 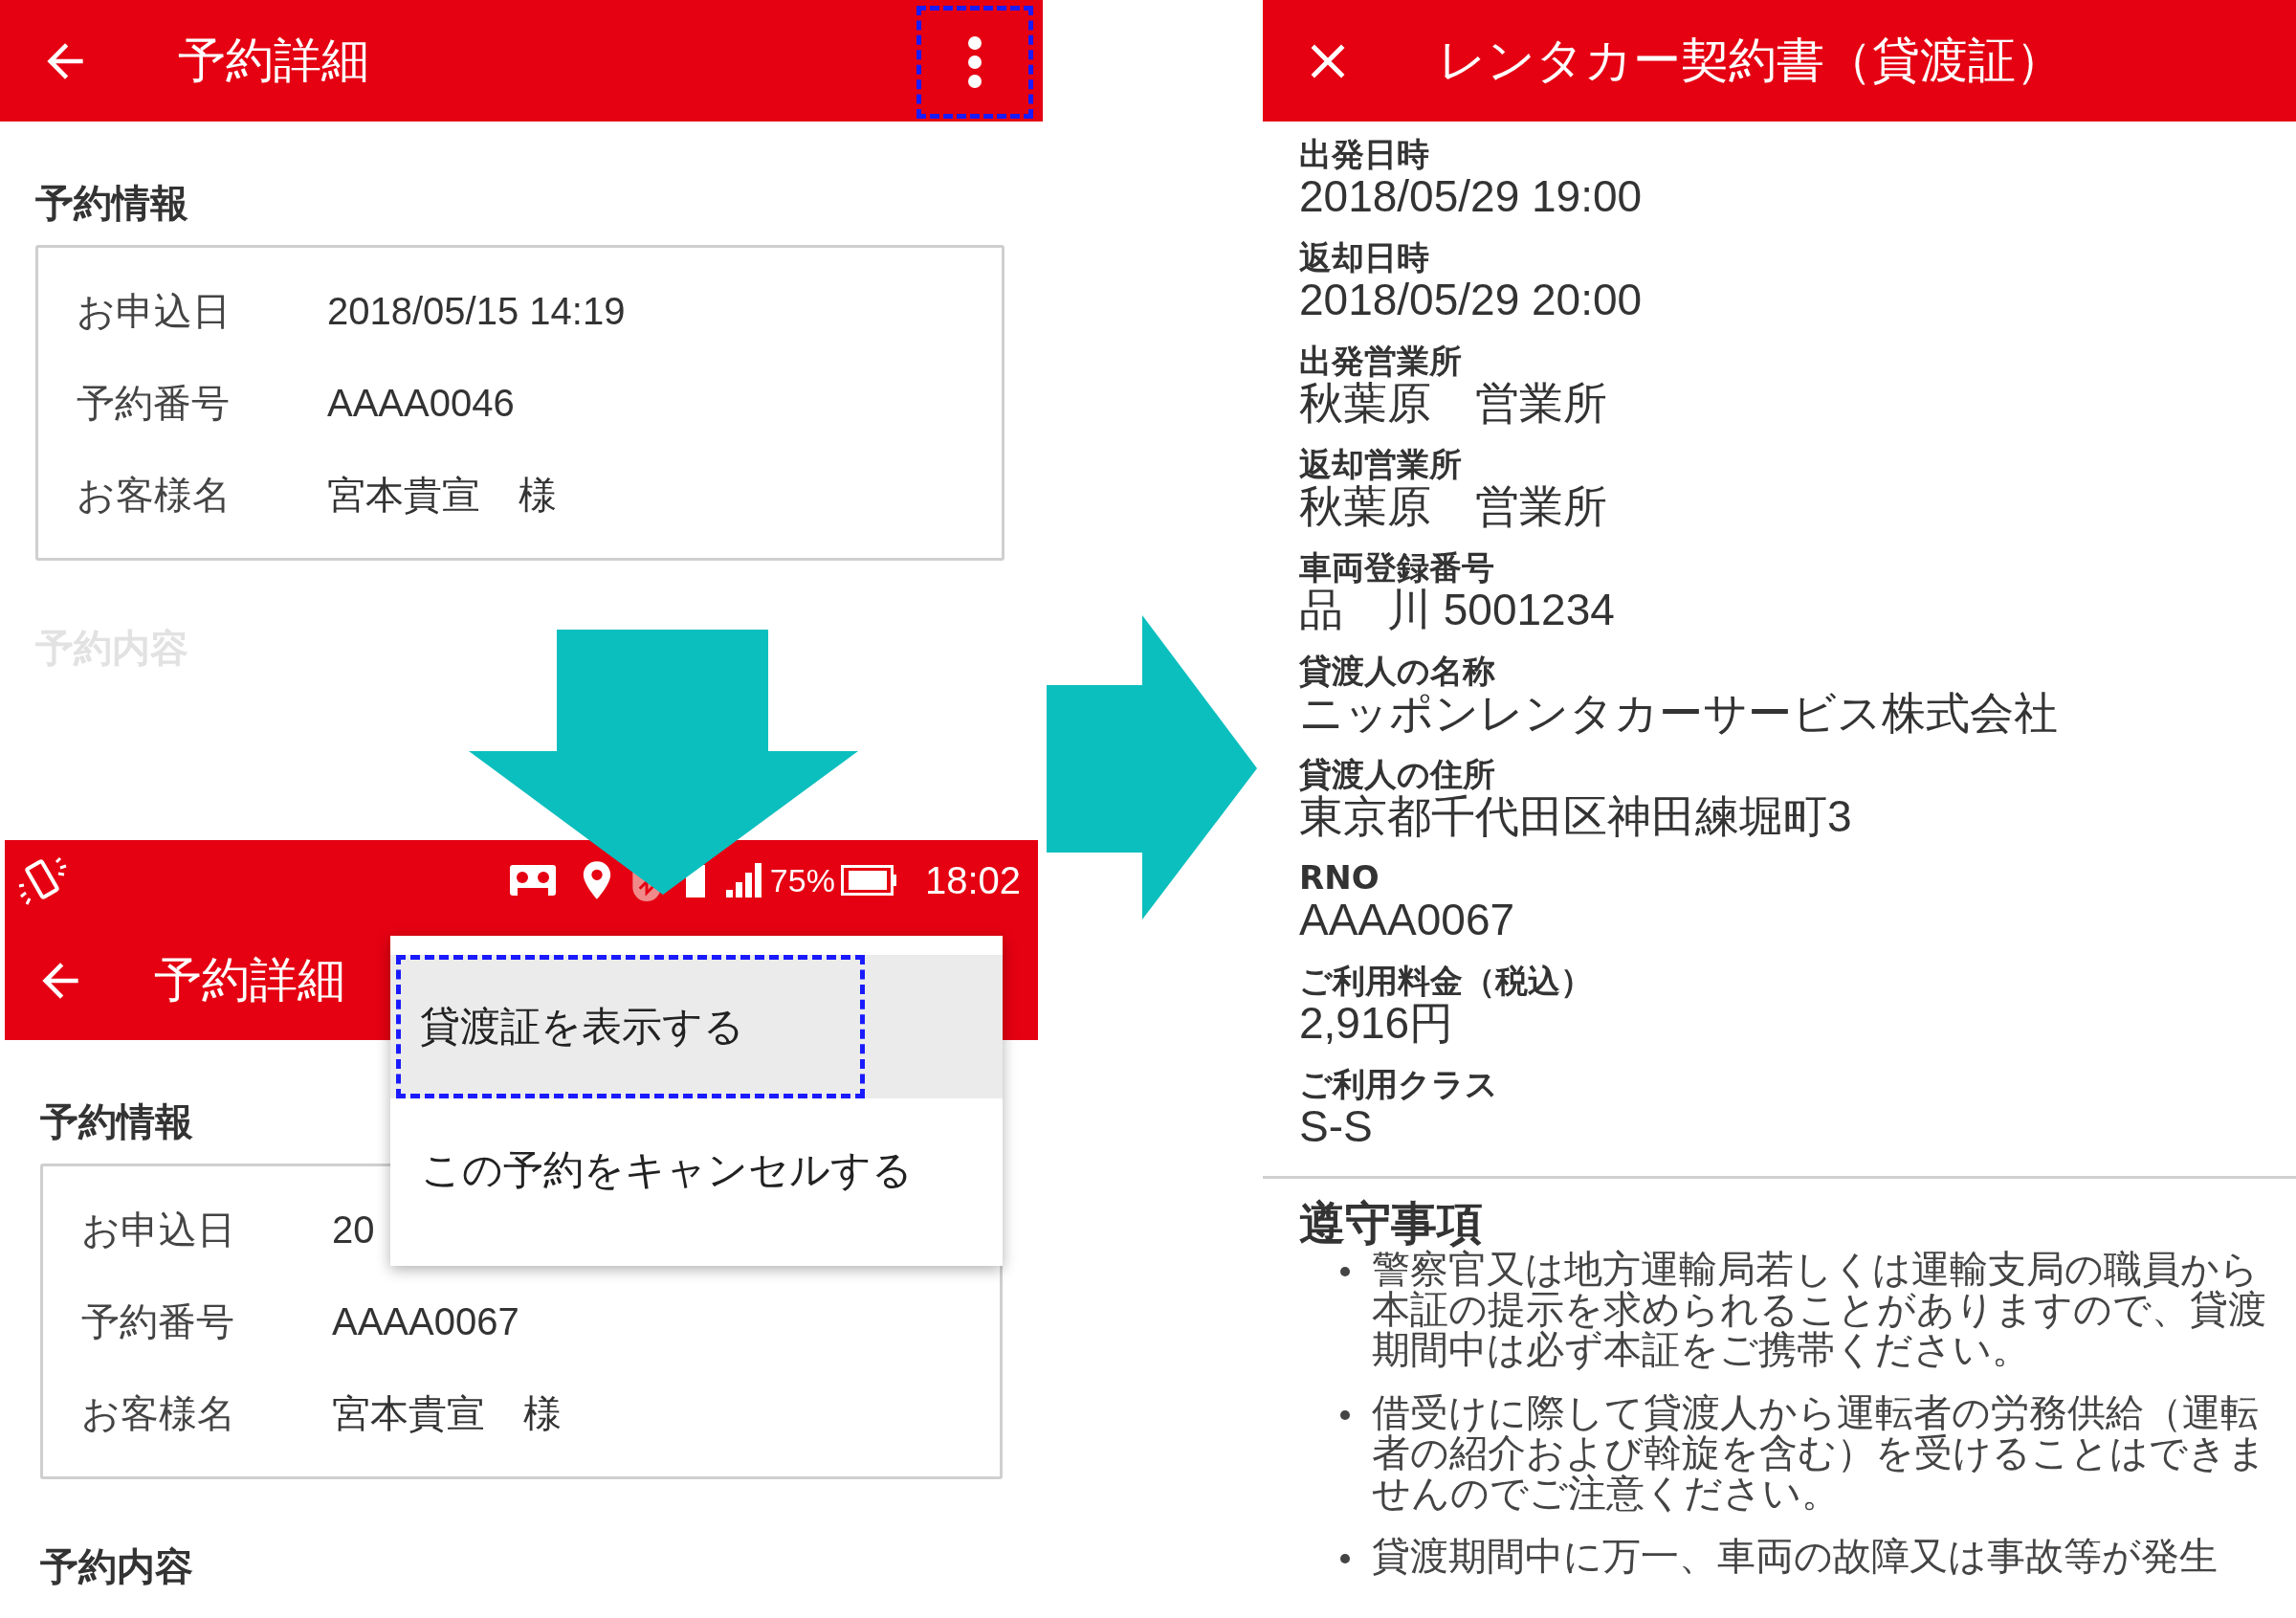 I want to click on menu-item: この予約をキャンセルする, so click(x=697, y=1170).